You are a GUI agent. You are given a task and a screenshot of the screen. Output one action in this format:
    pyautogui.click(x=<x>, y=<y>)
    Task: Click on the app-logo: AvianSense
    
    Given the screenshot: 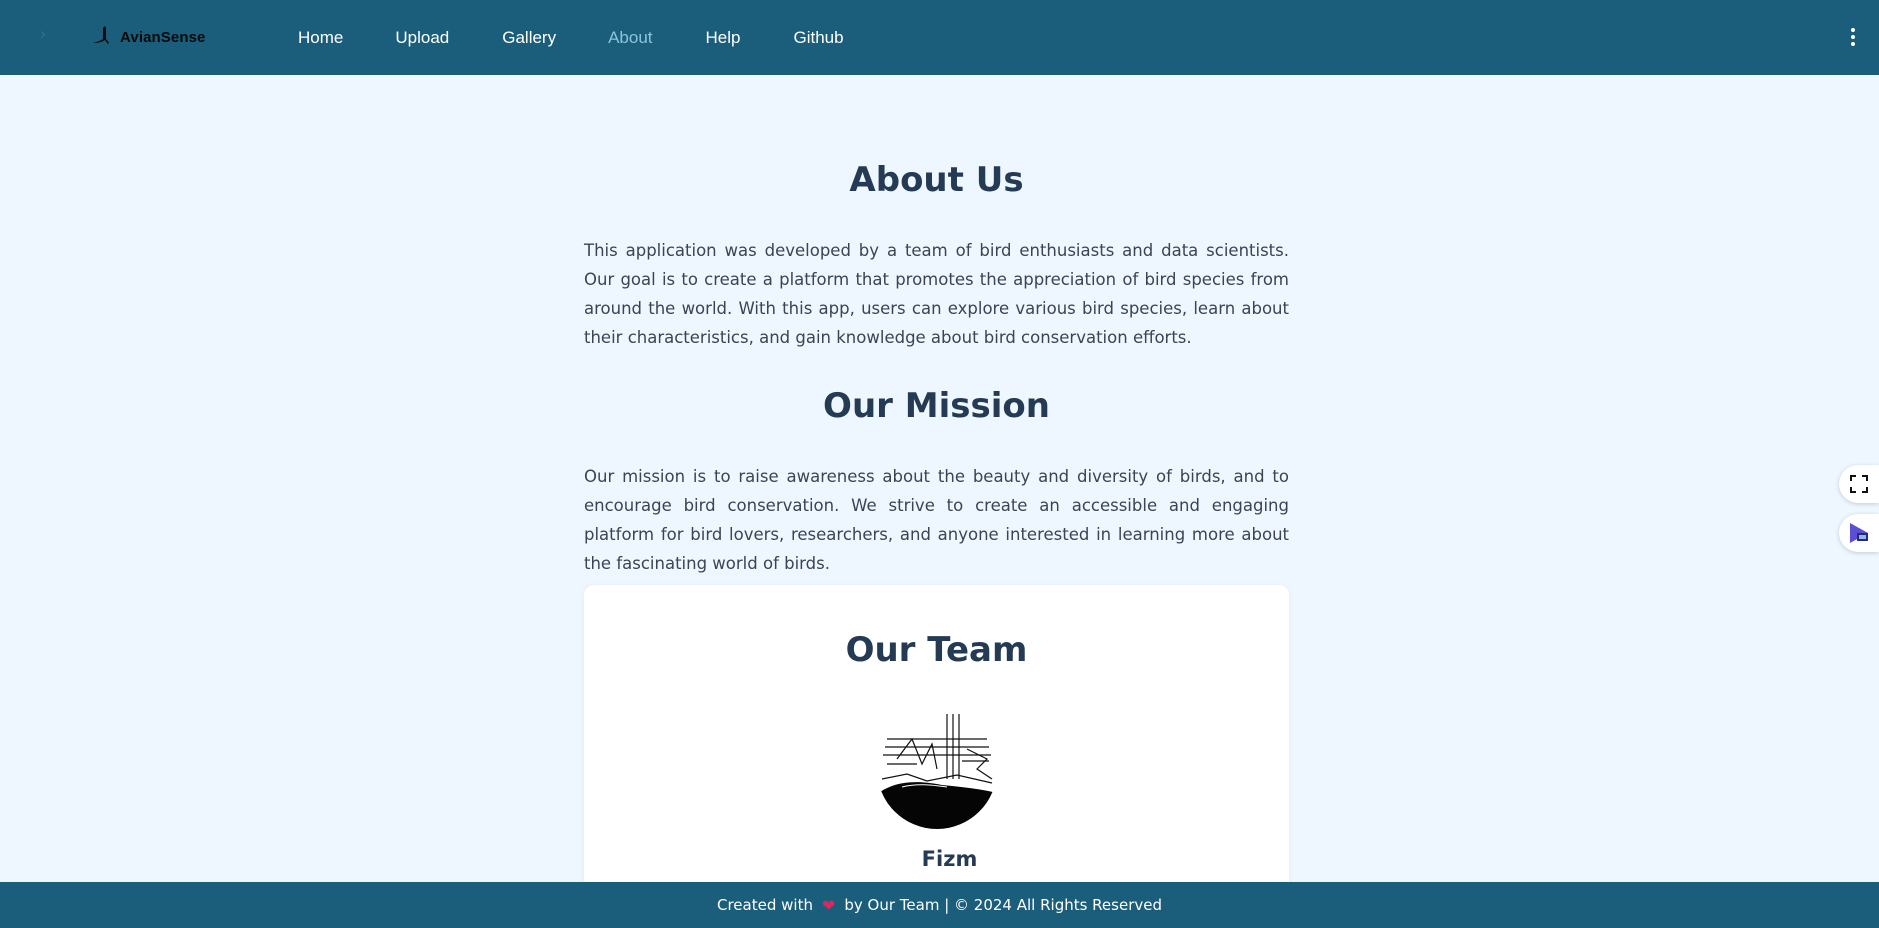 What is the action you would take?
    pyautogui.click(x=149, y=37)
    